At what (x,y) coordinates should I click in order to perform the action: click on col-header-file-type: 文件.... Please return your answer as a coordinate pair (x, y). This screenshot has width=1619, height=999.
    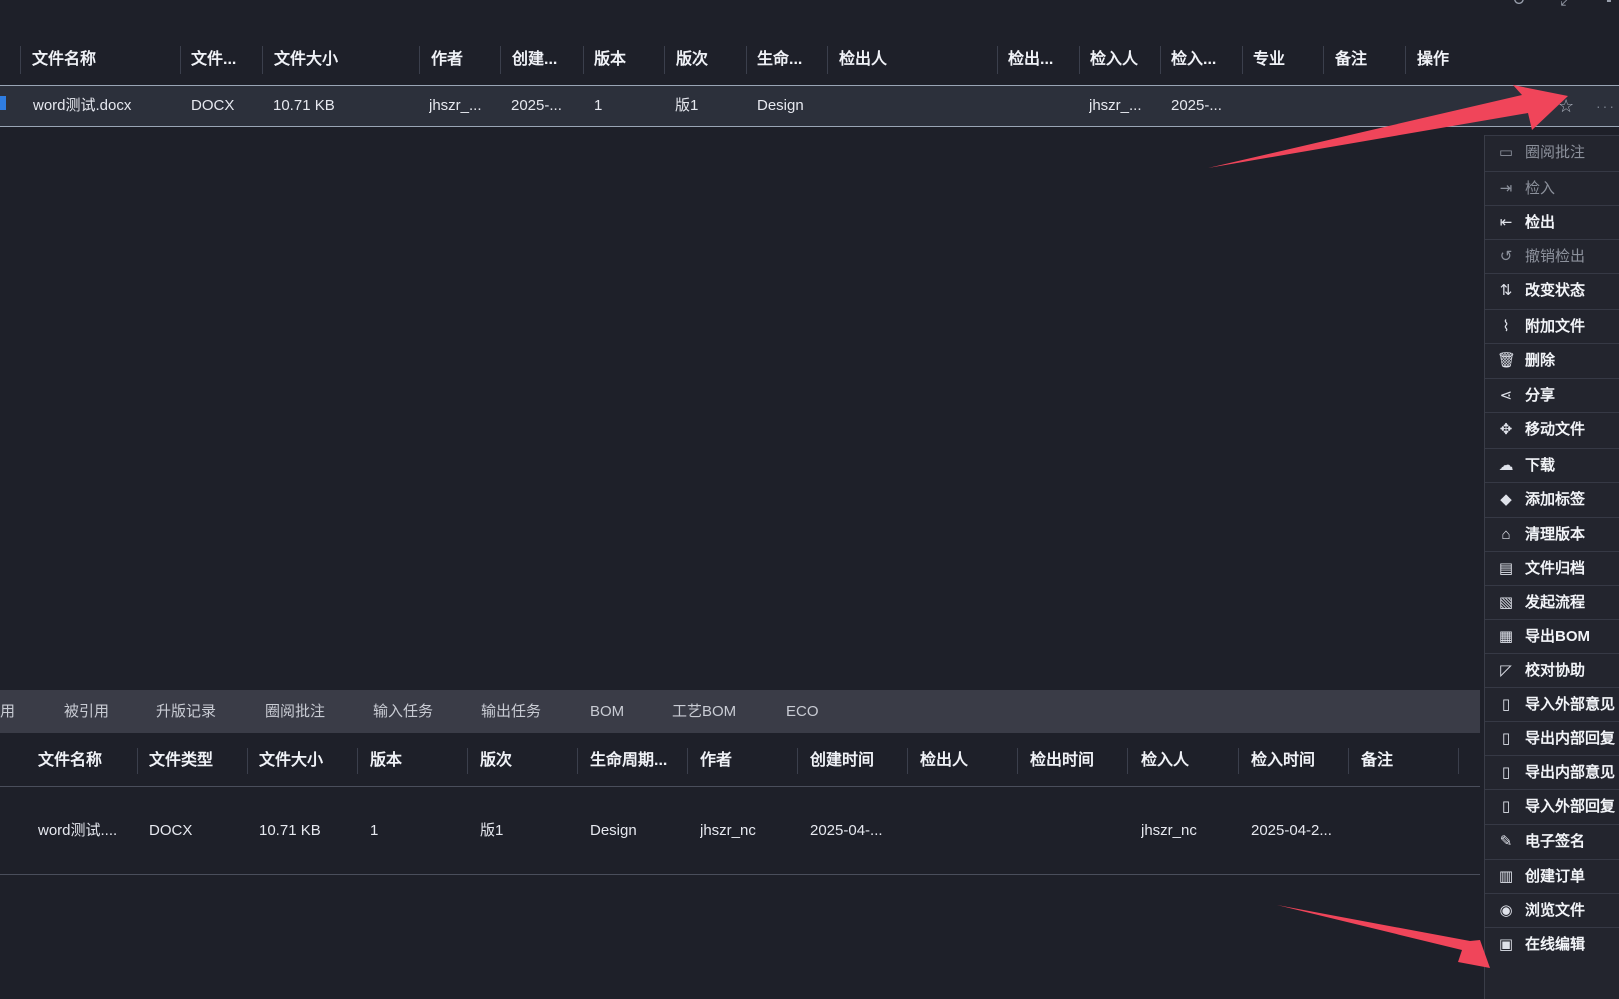
    Looking at the image, I should click on (226, 60).